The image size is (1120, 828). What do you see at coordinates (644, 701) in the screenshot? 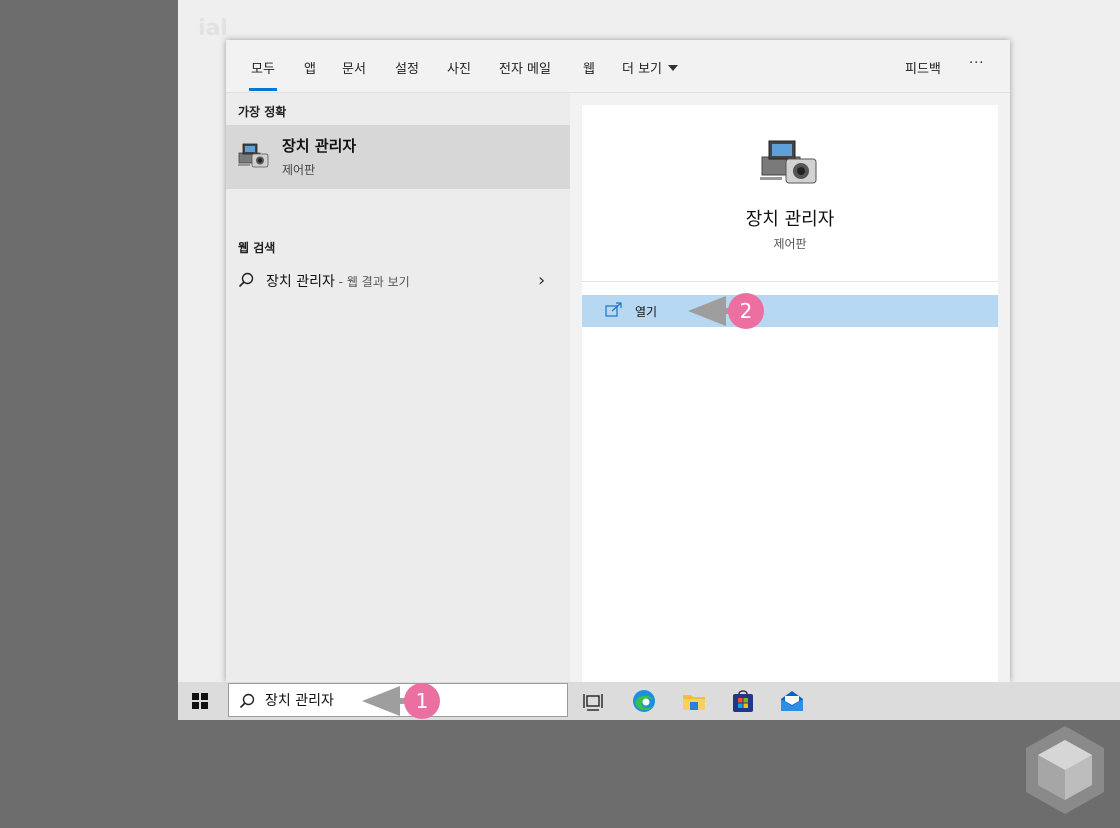
I see `edge-icon` at bounding box center [644, 701].